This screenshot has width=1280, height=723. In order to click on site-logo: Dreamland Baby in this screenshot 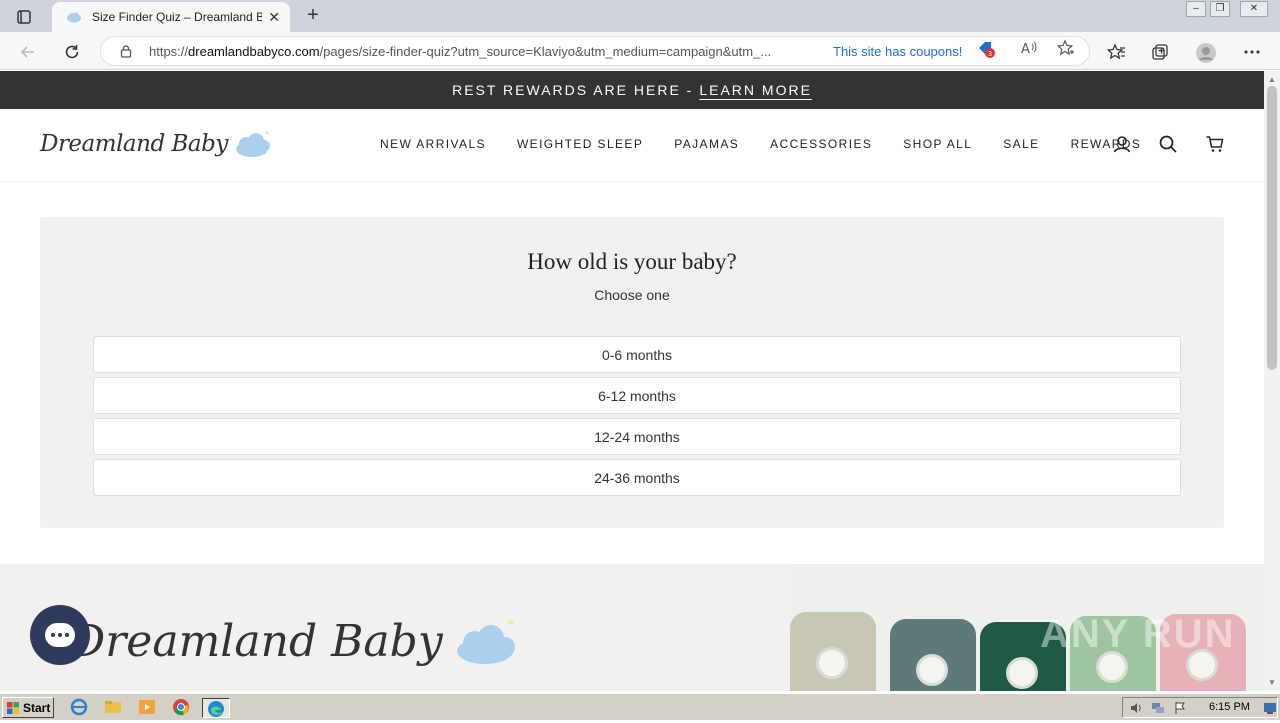, I will do `click(156, 144)`.